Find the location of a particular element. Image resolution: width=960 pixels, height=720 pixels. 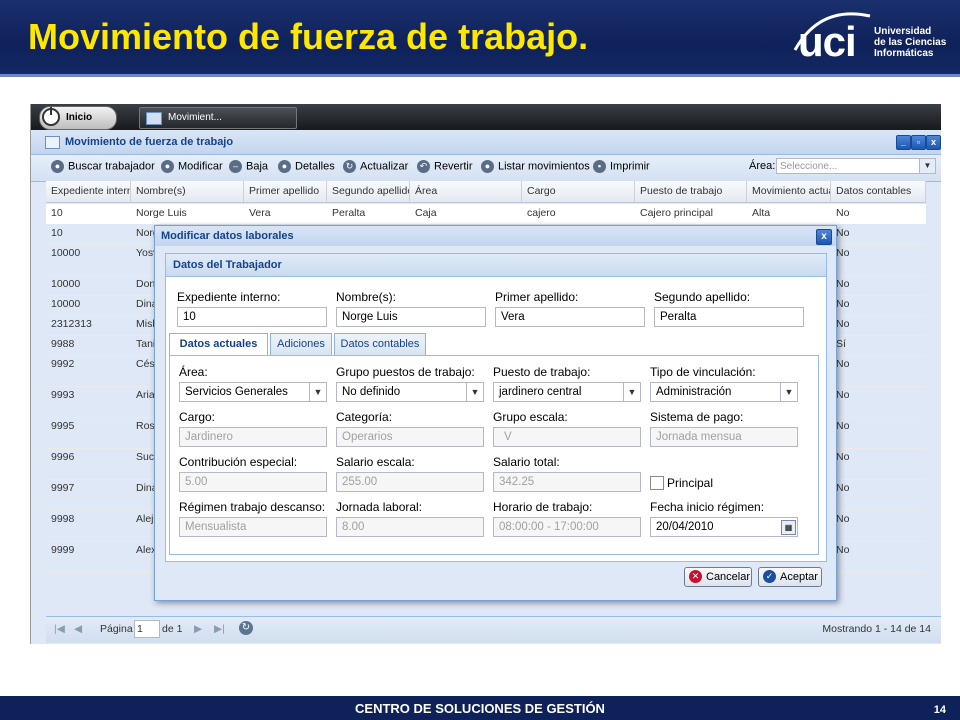

imprimir-button: ▪ Imprimir is located at coordinates (621, 168).